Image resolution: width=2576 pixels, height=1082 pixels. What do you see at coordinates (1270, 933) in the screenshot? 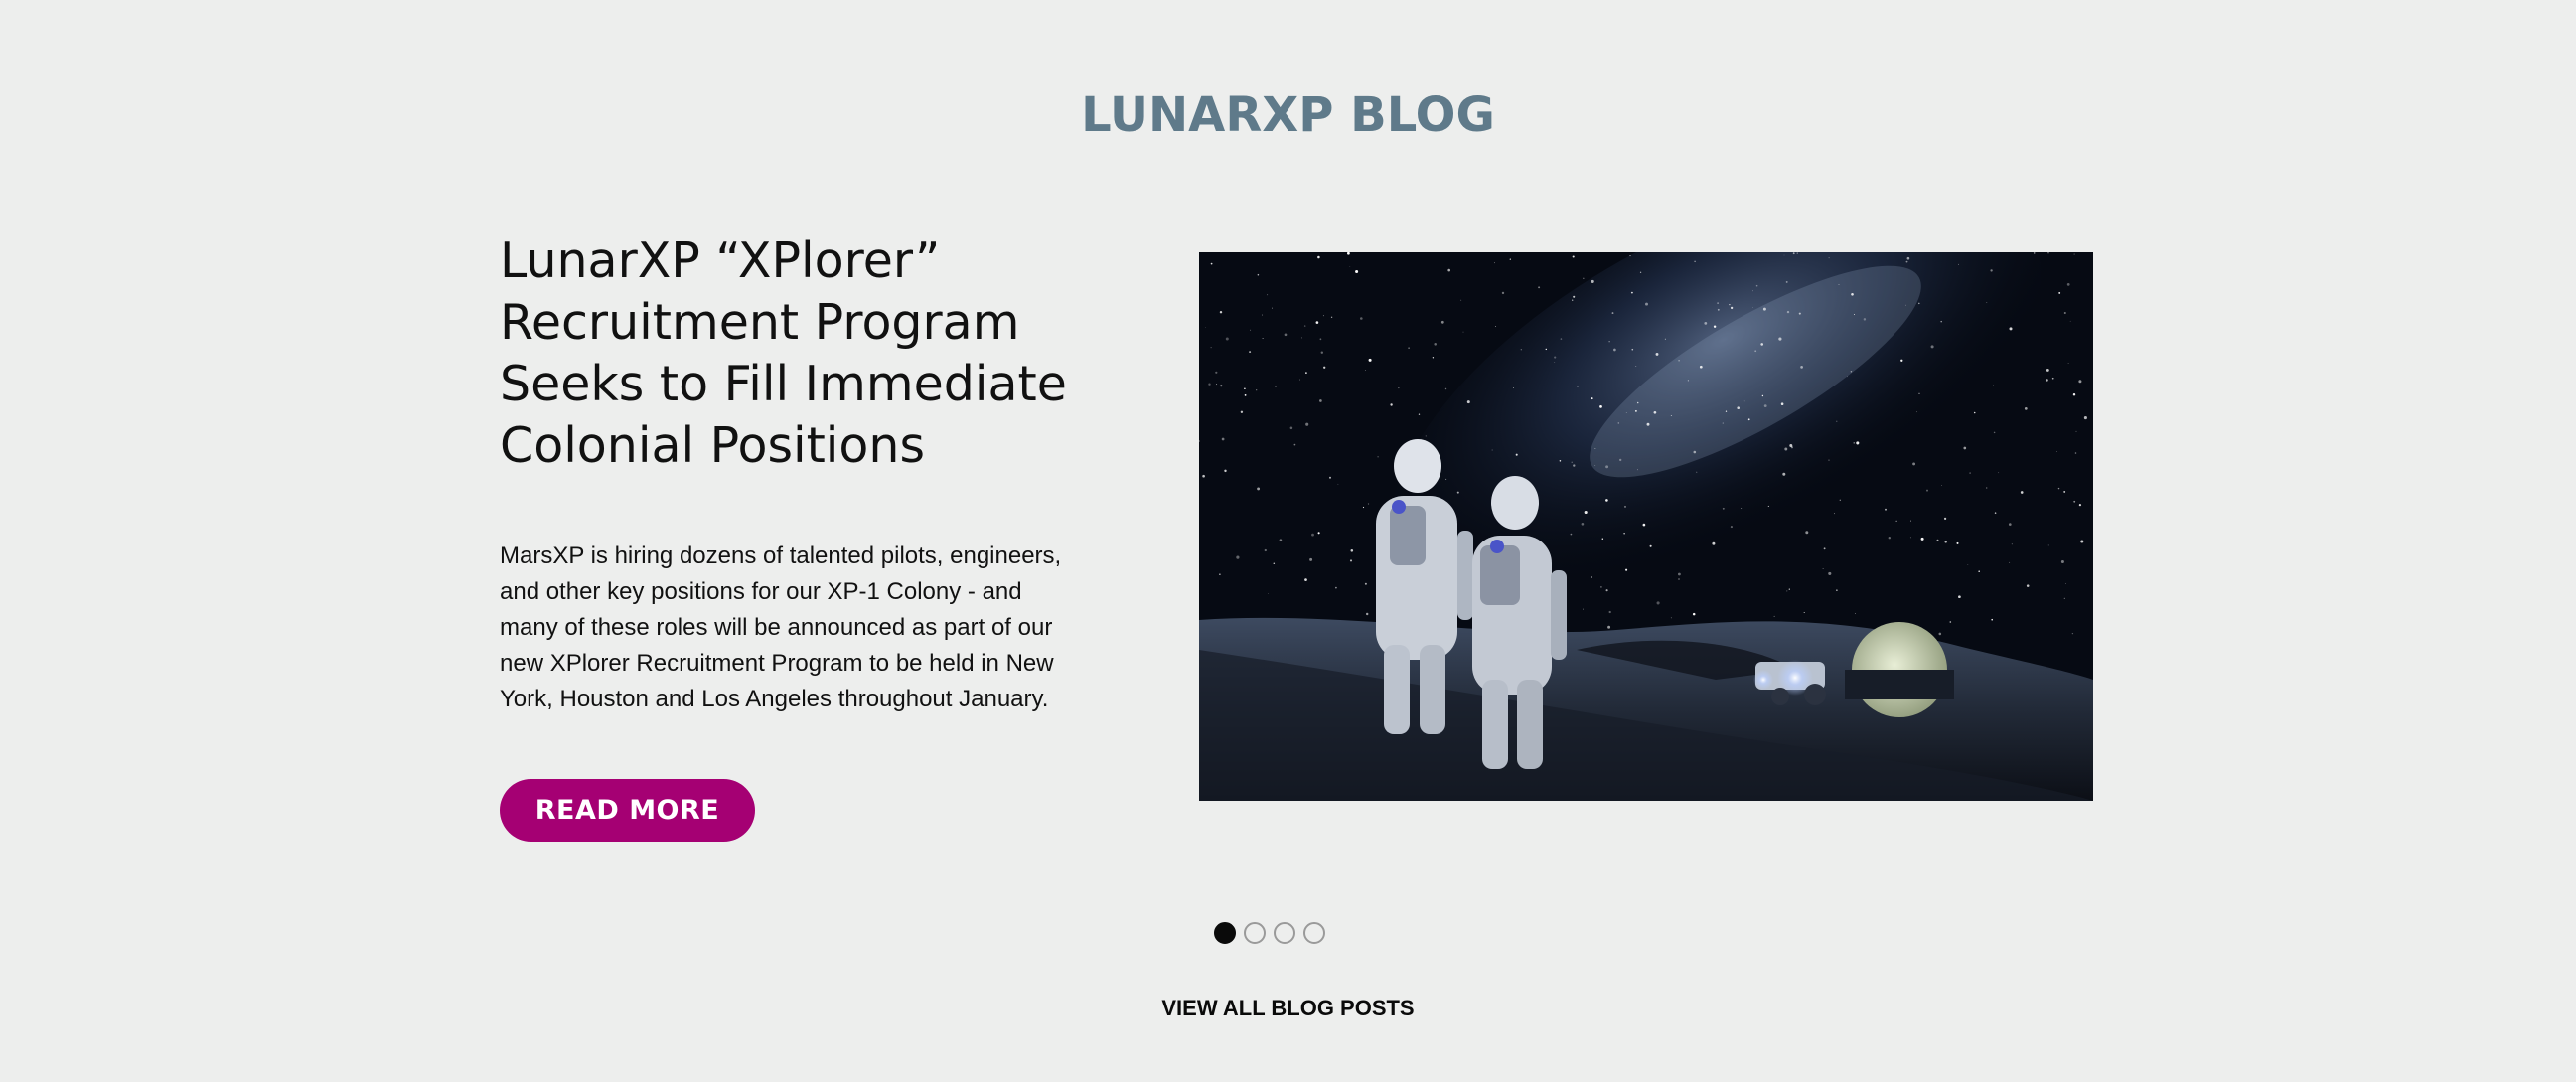
I see `carousel-pagination` at bounding box center [1270, 933].